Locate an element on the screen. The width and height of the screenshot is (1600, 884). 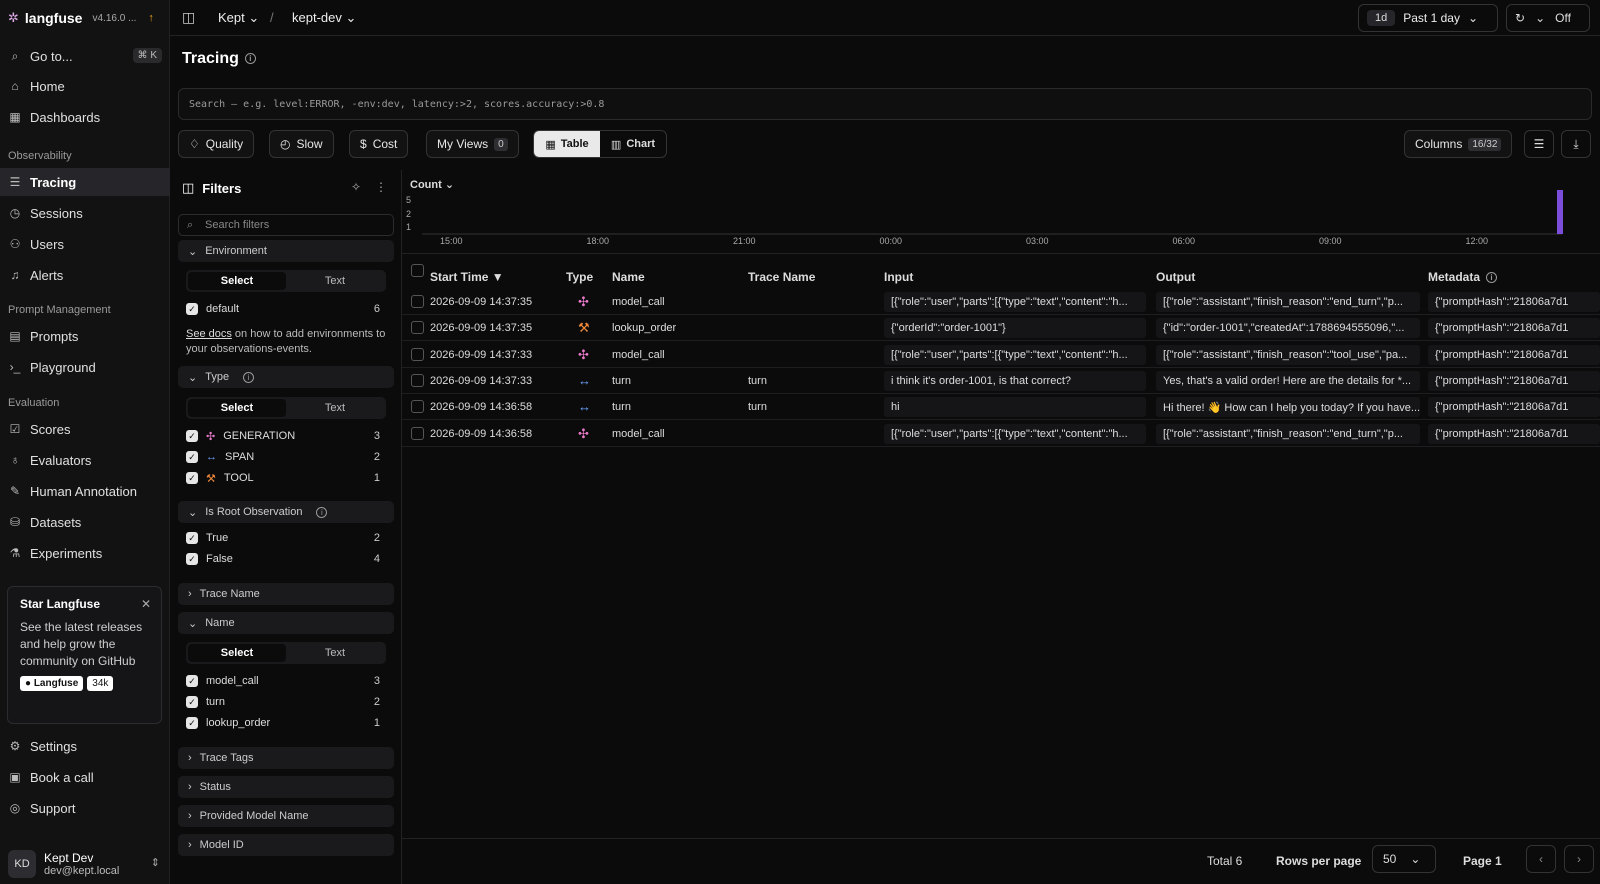
download-button: ⤓ is located at coordinates (1576, 144).